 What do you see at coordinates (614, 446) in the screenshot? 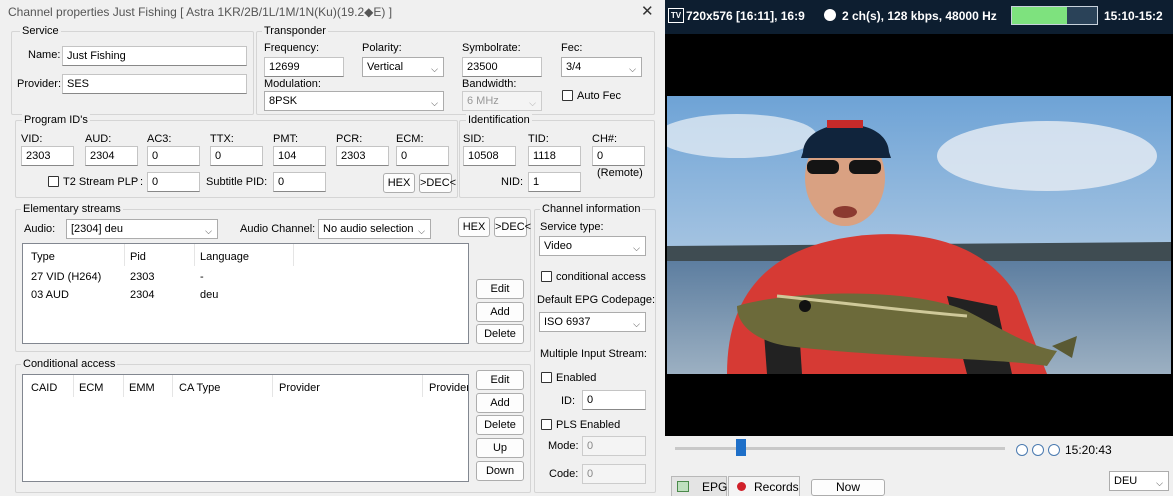
I see `mode-field: 0` at bounding box center [614, 446].